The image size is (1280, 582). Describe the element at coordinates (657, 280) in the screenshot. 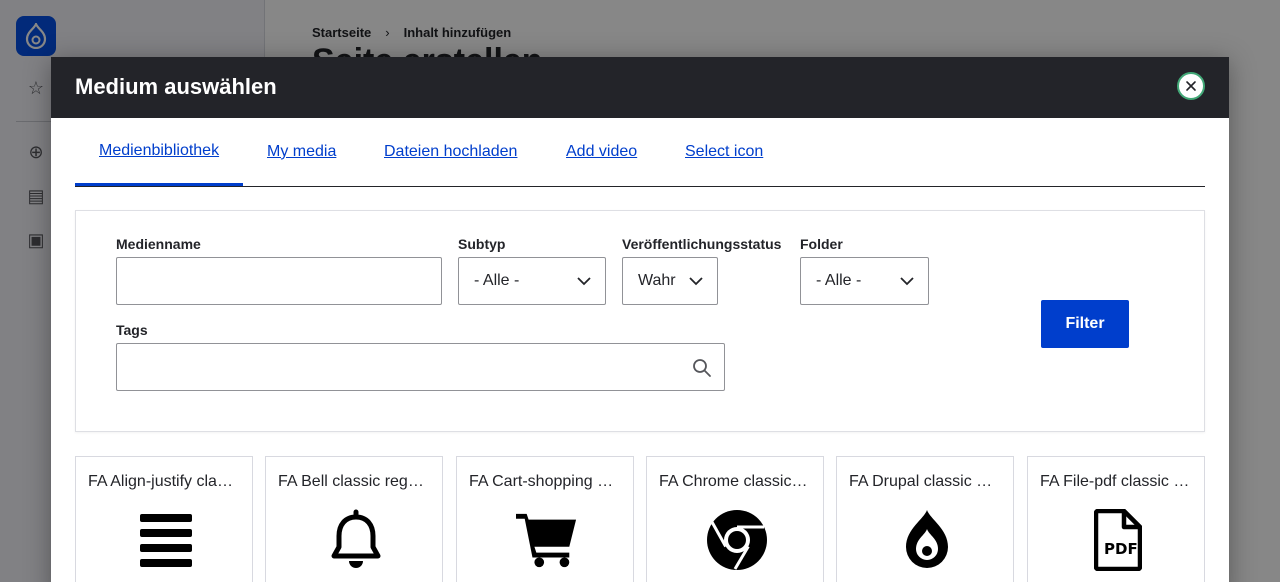

I see `status-value: Wahr` at that location.